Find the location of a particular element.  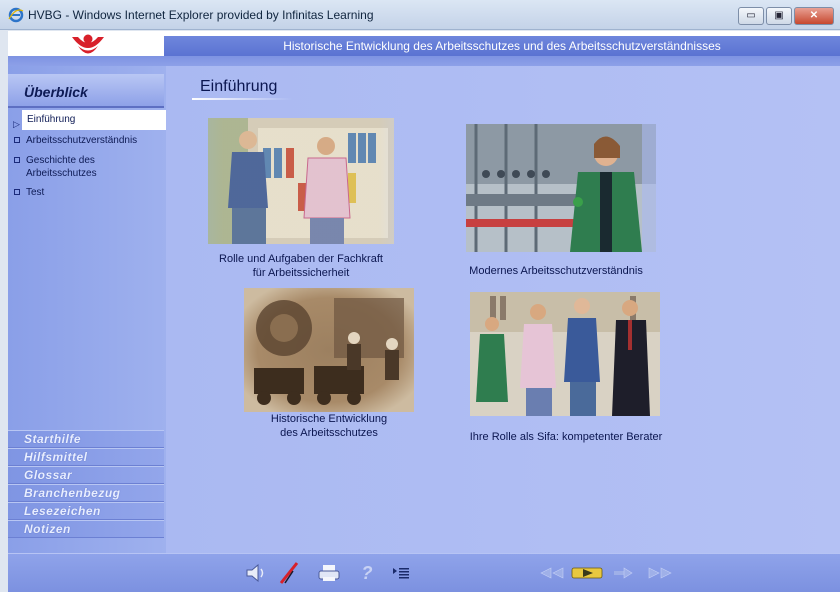

nav-item-label: Einführung is located at coordinates (51, 119).